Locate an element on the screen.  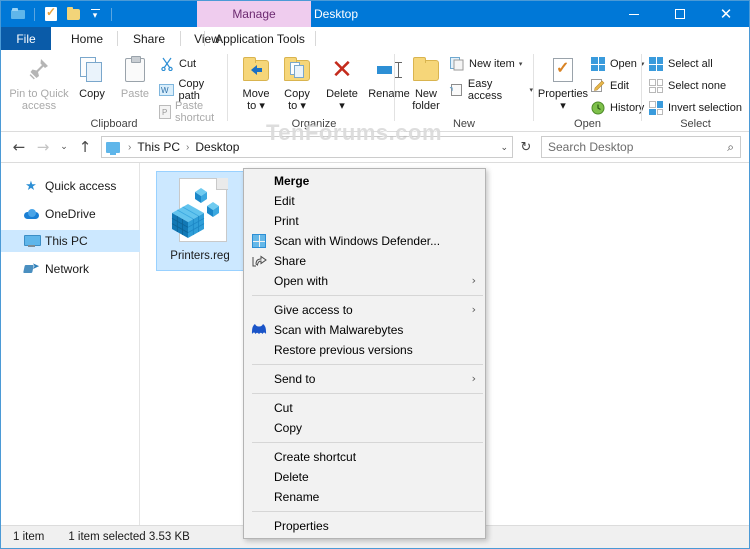
context-menu-item-create-shortcut: Create shortcut is located at coordinates (364, 457).